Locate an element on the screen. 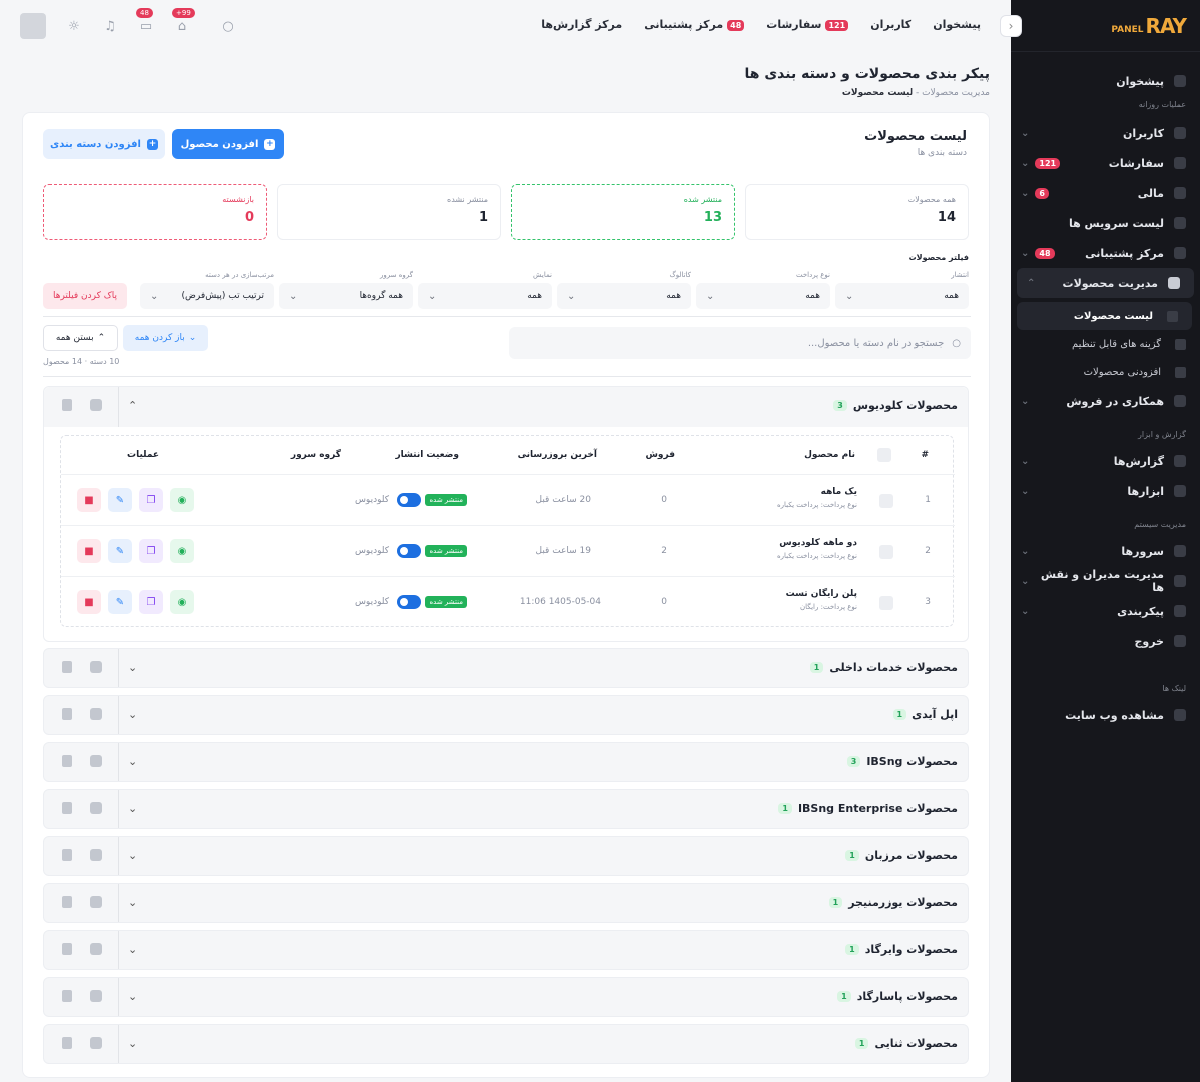 This screenshot has height=1082, width=1200. expand-all-button: ⌄ باز کردن همه is located at coordinates (165, 338).